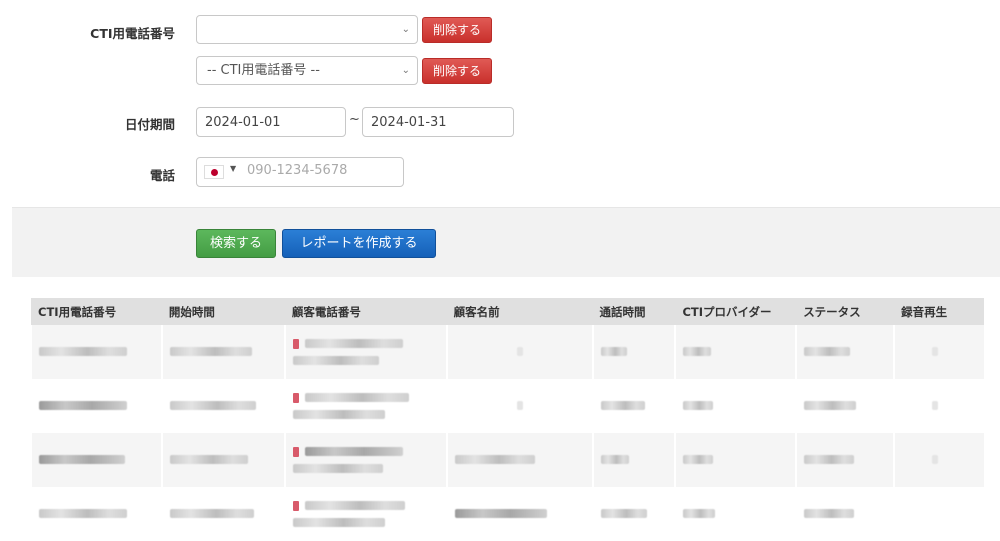 This screenshot has width=1000, height=541. I want to click on date-range-label: 日付期間, so click(149, 124).